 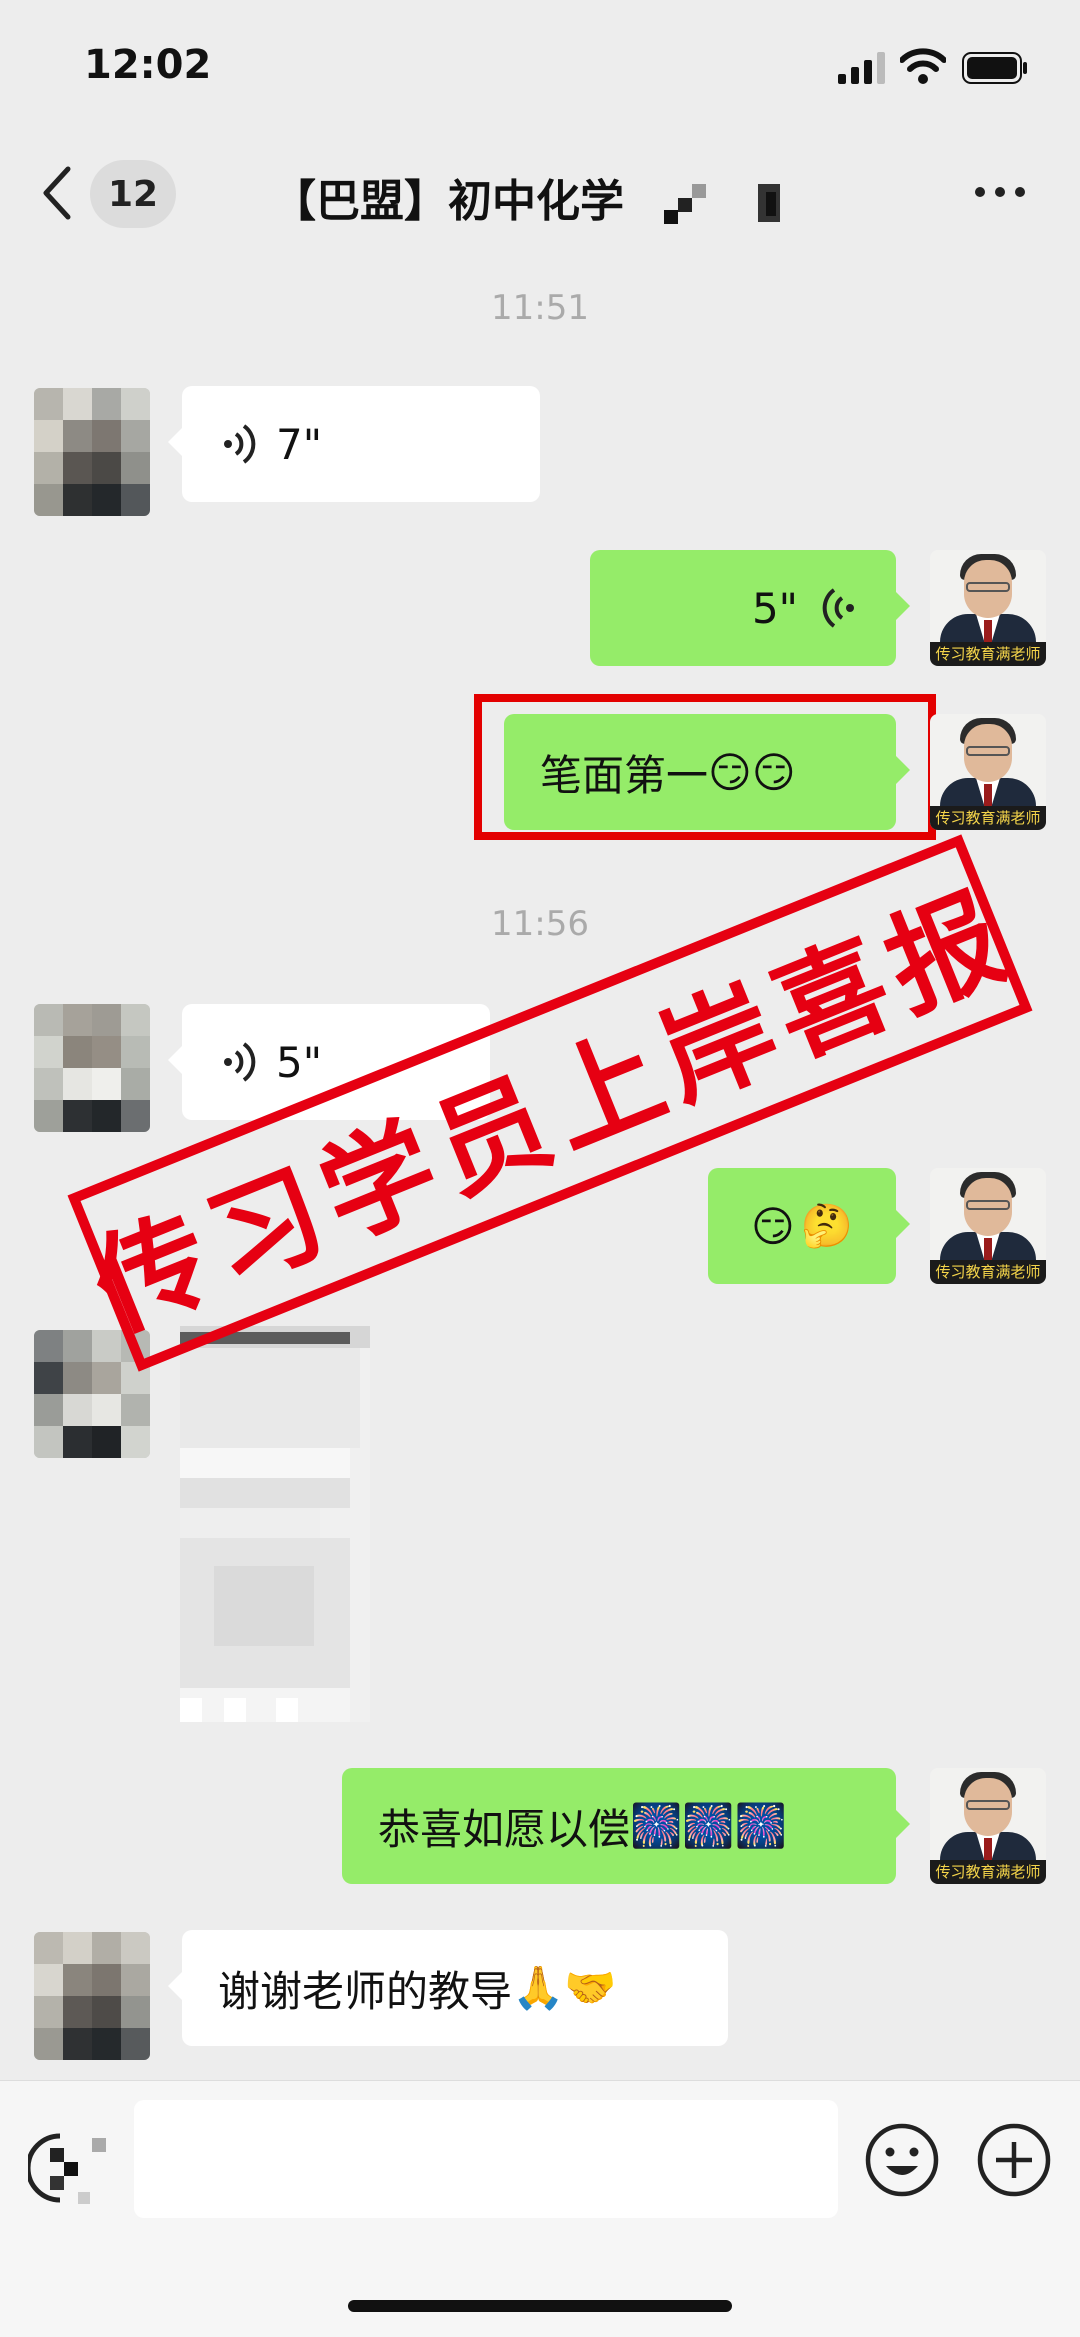 What do you see at coordinates (299, 444) in the screenshot?
I see `voice-duration: 7"` at bounding box center [299, 444].